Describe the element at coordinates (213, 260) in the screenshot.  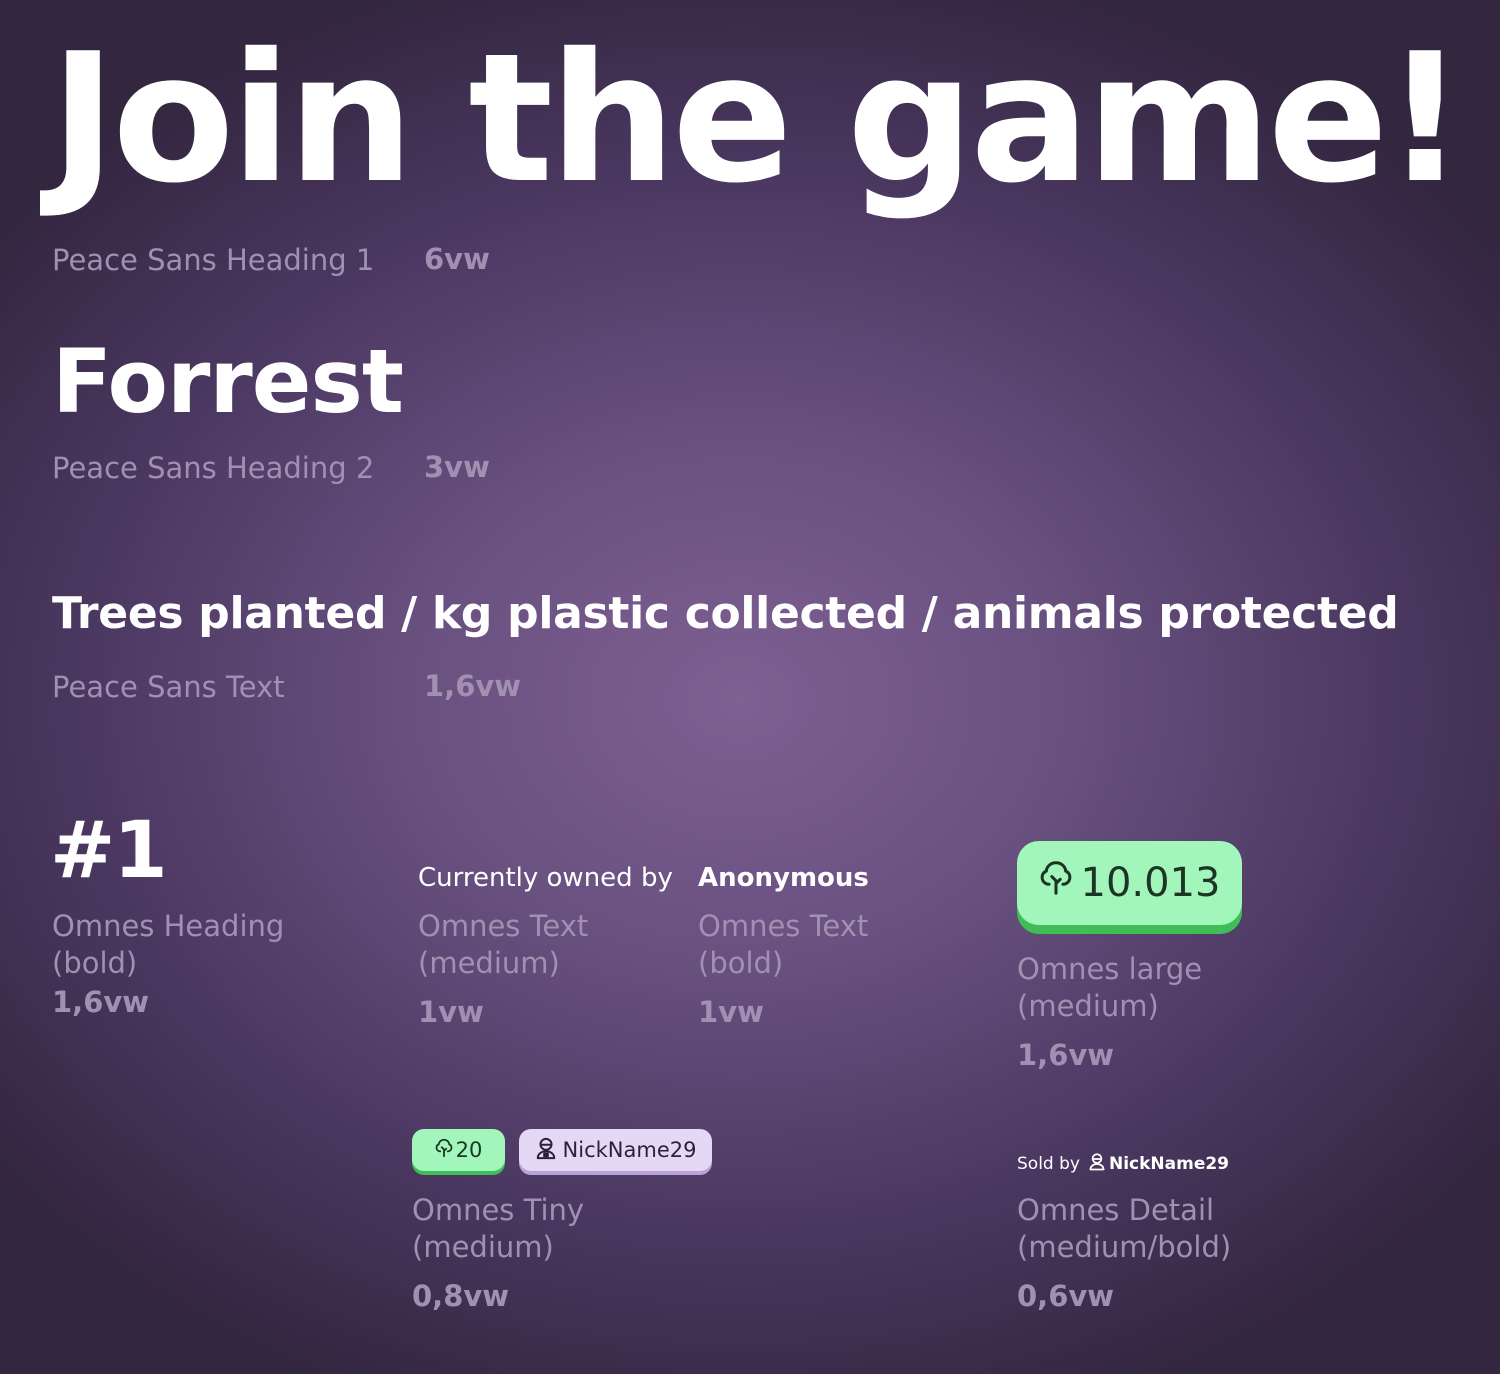
I see `heading1-font-label: Peace Sans Heading 1` at that location.